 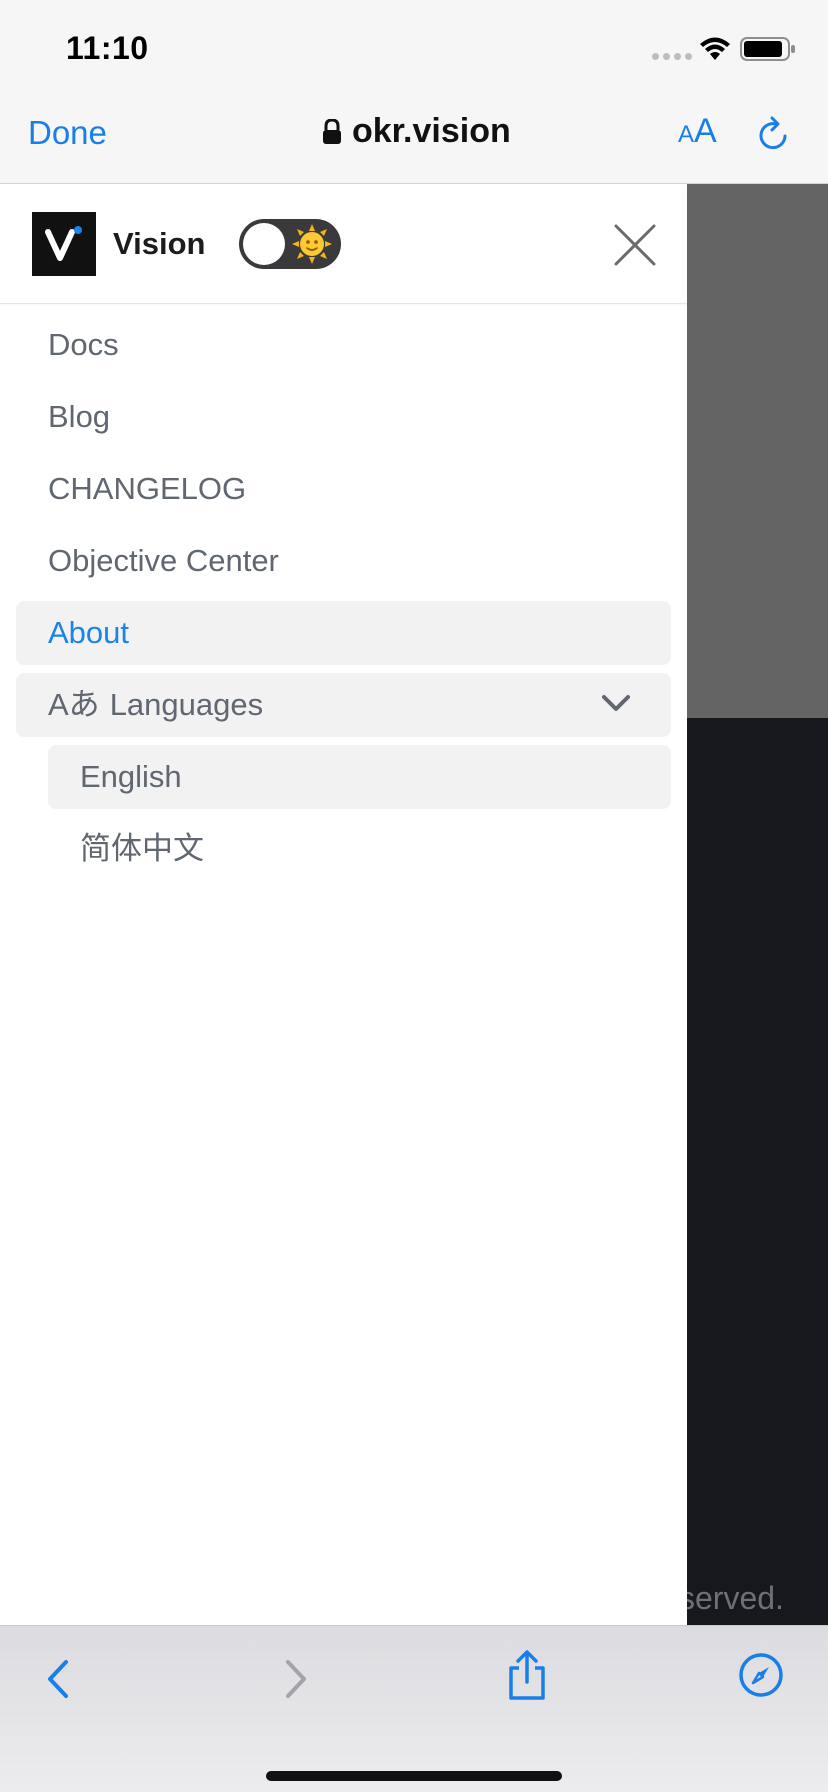 I want to click on battery-icon, so click(x=767, y=49).